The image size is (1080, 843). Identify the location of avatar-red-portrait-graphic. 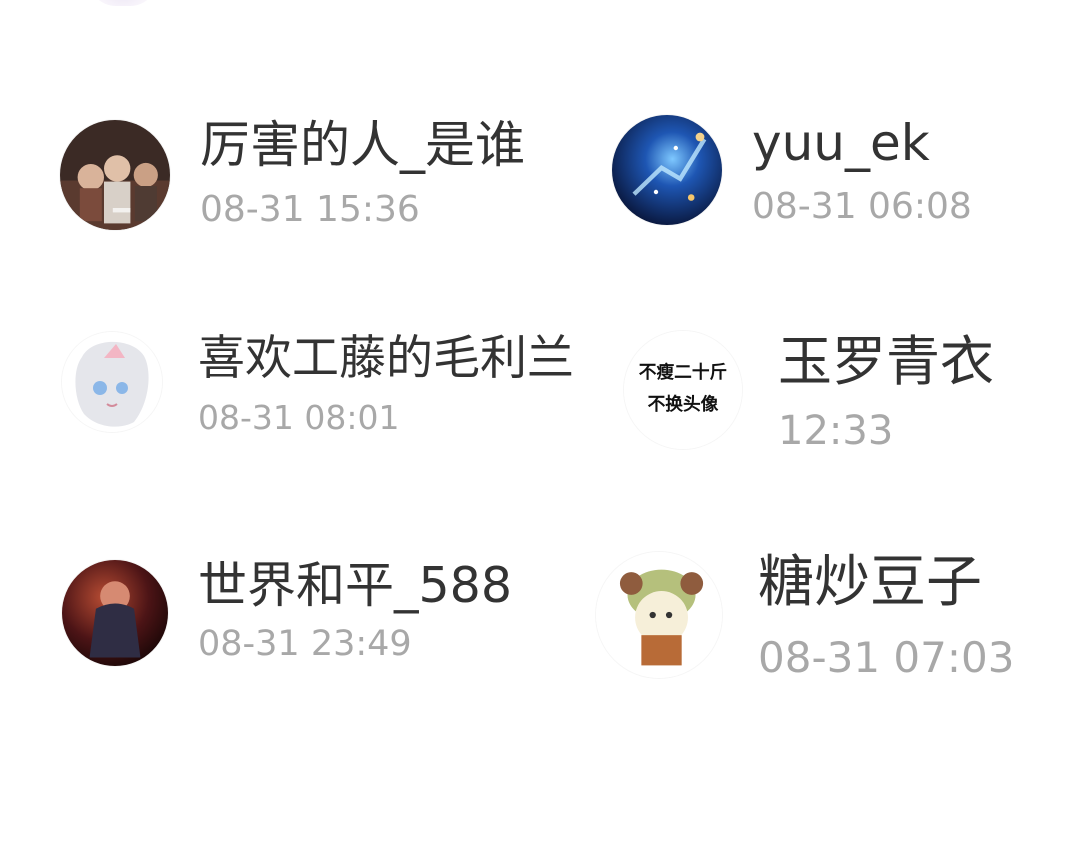
(115, 613).